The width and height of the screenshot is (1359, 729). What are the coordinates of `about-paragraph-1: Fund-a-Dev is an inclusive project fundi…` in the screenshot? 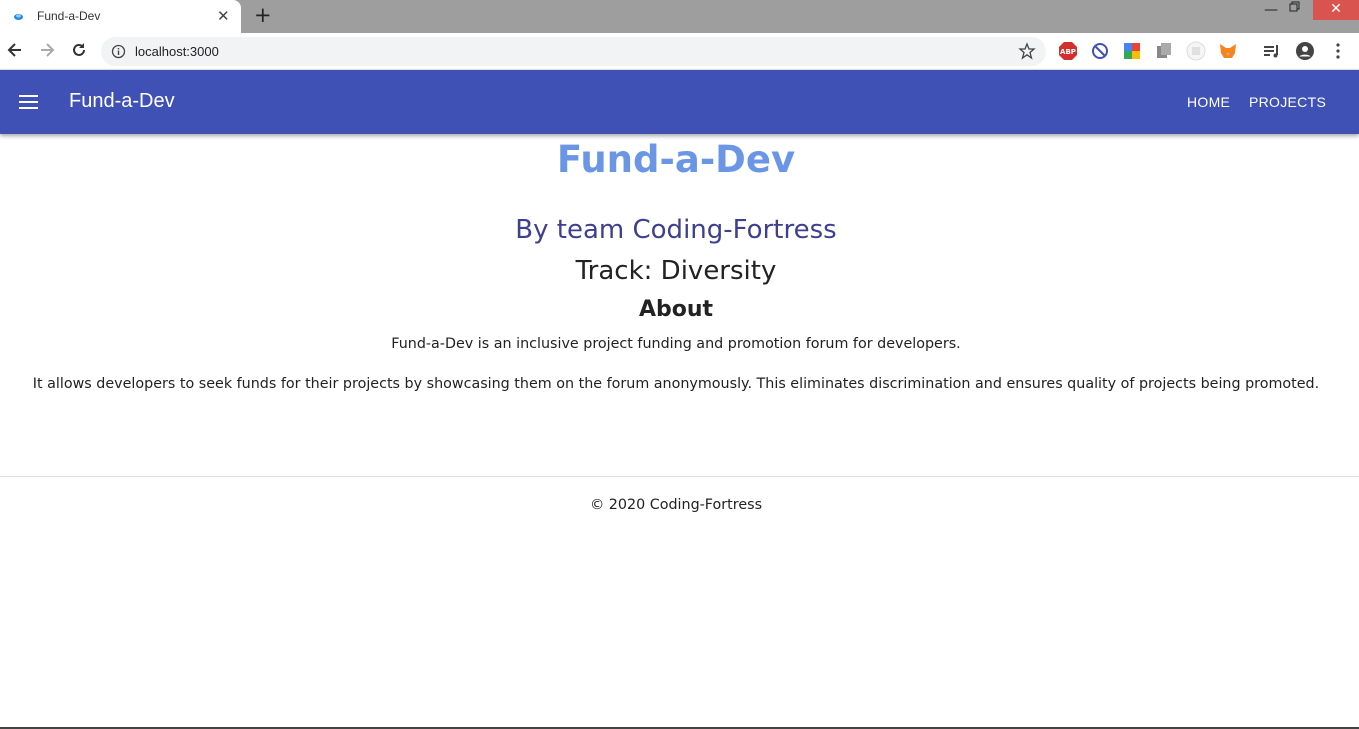 It's located at (676, 344).